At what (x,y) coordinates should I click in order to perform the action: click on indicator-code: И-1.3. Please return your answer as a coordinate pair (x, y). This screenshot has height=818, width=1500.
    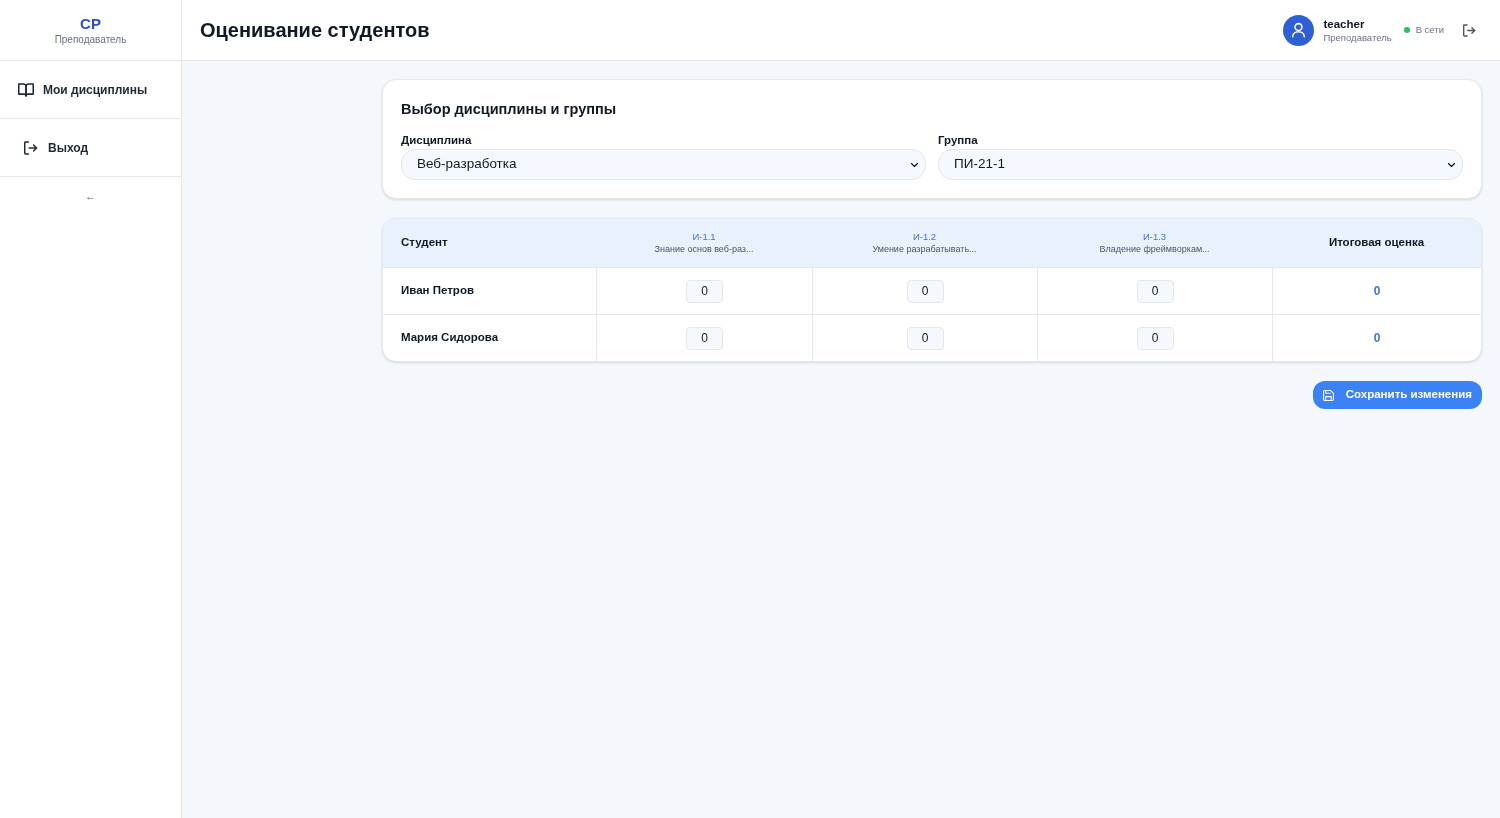
    Looking at the image, I should click on (1154, 237).